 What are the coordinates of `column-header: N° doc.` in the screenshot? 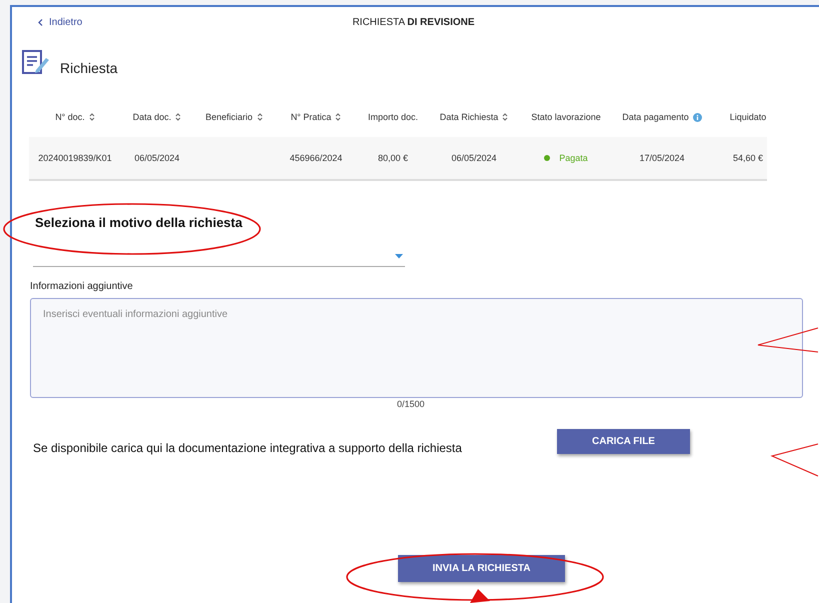 It's located at (70, 117).